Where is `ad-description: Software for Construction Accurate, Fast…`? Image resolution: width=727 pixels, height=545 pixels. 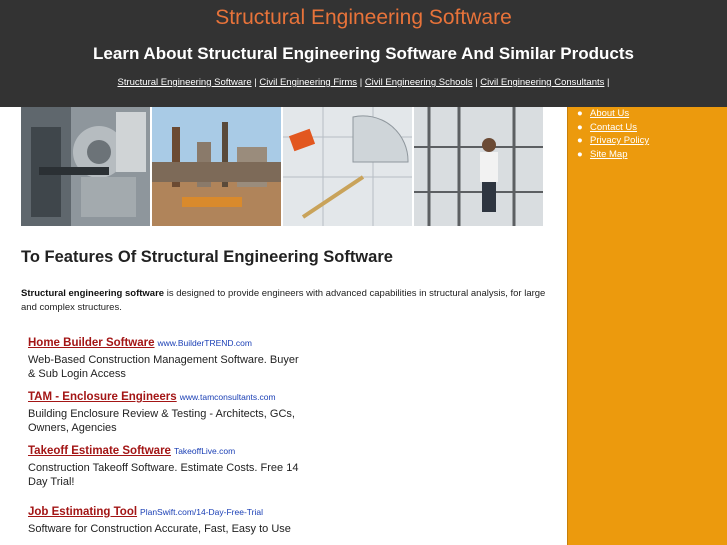
ad-description: Software for Construction Accurate, Fast… is located at coordinates (159, 529).